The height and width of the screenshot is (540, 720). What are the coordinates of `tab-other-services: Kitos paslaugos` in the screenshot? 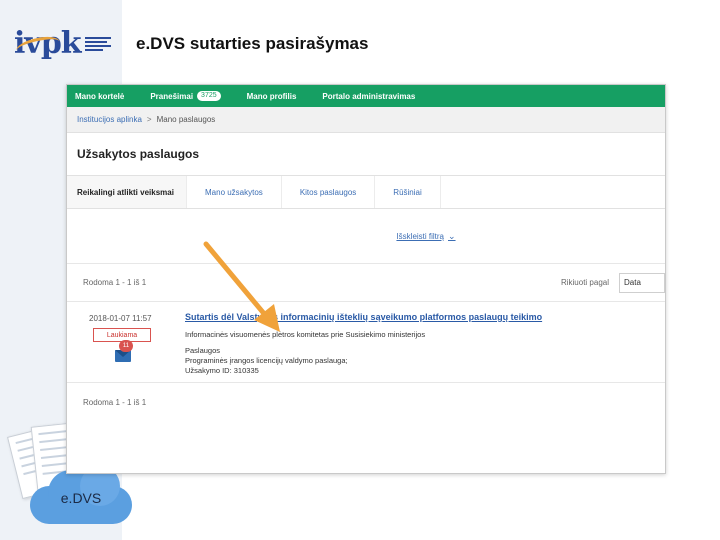 It's located at (329, 192).